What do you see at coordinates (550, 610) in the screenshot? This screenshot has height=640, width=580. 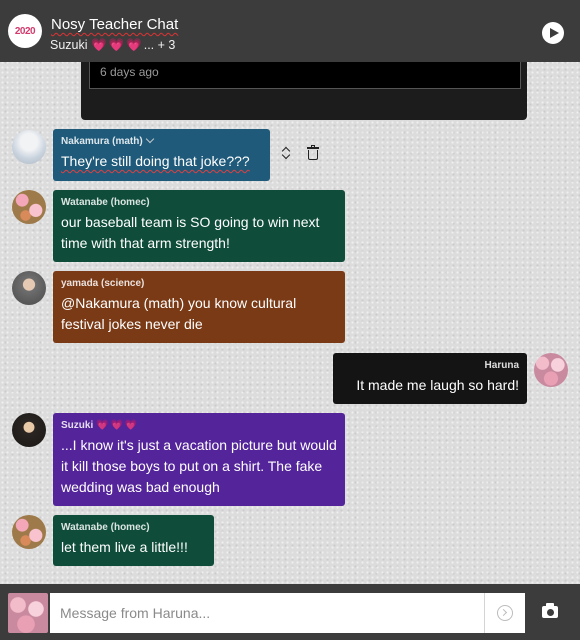 I see `camera-icon` at bounding box center [550, 610].